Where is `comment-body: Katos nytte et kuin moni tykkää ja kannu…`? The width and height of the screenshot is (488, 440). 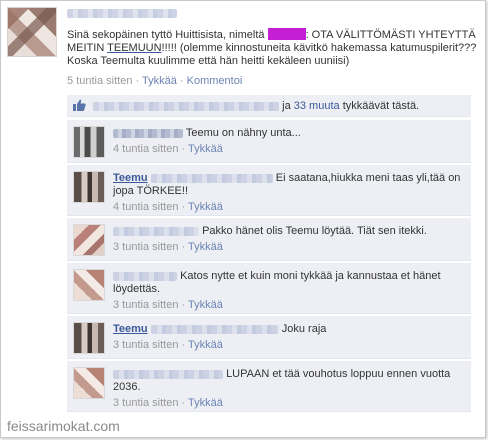 comment-body: Katos nytte et kuin moni tykkää ja kannu… is located at coordinates (289, 291).